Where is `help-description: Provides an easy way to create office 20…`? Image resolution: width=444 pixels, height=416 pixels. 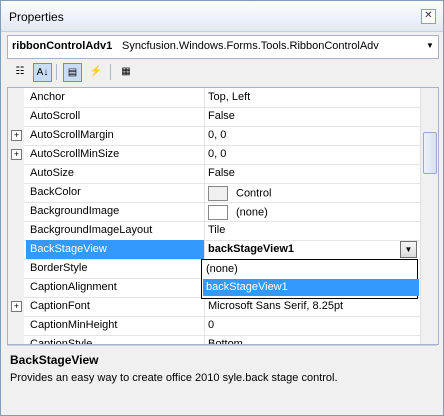
help-description: Provides an easy way to create office 20… is located at coordinates (174, 378).